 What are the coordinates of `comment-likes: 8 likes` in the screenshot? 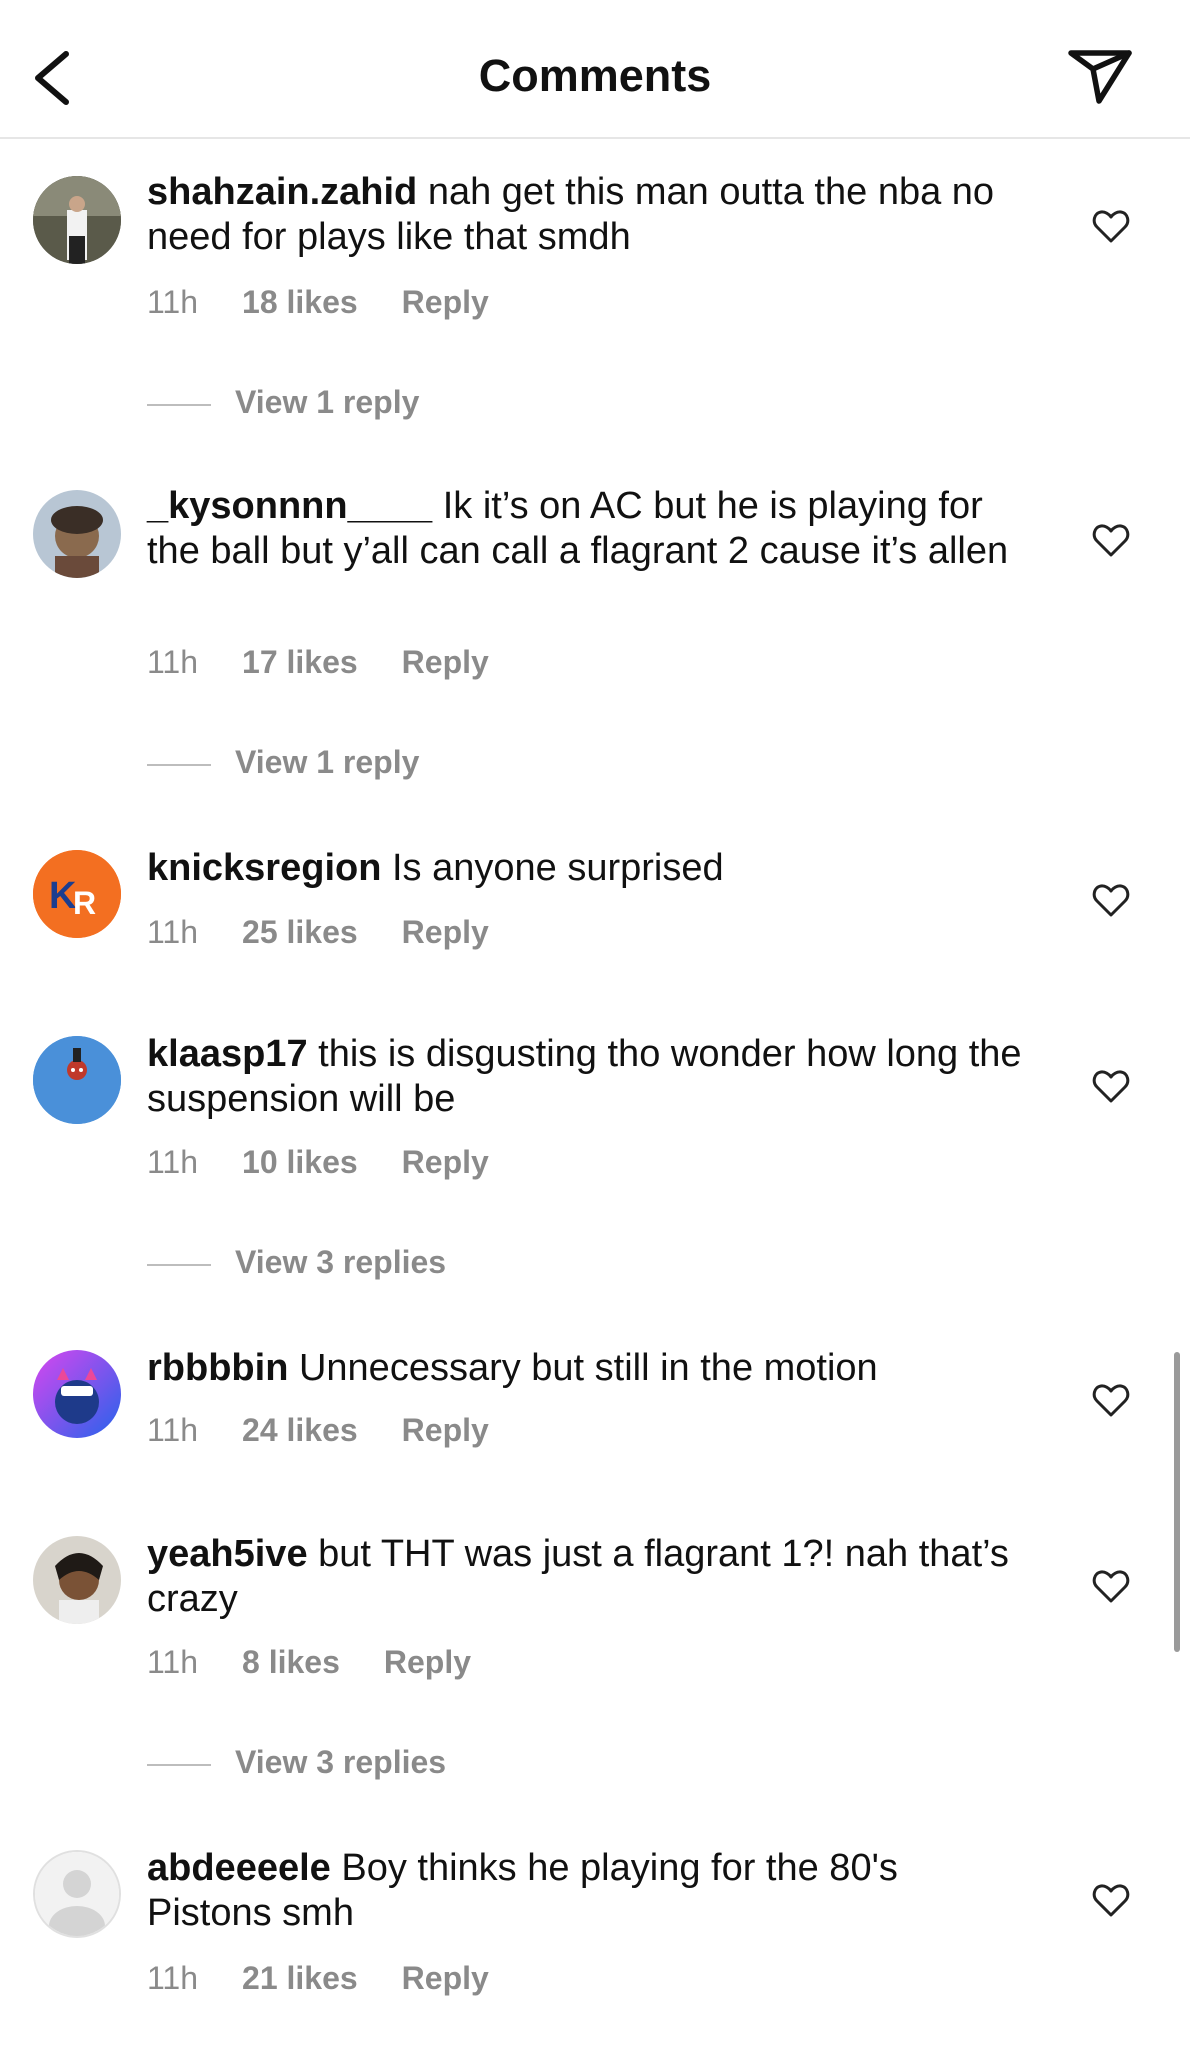 It's located at (291, 1662).